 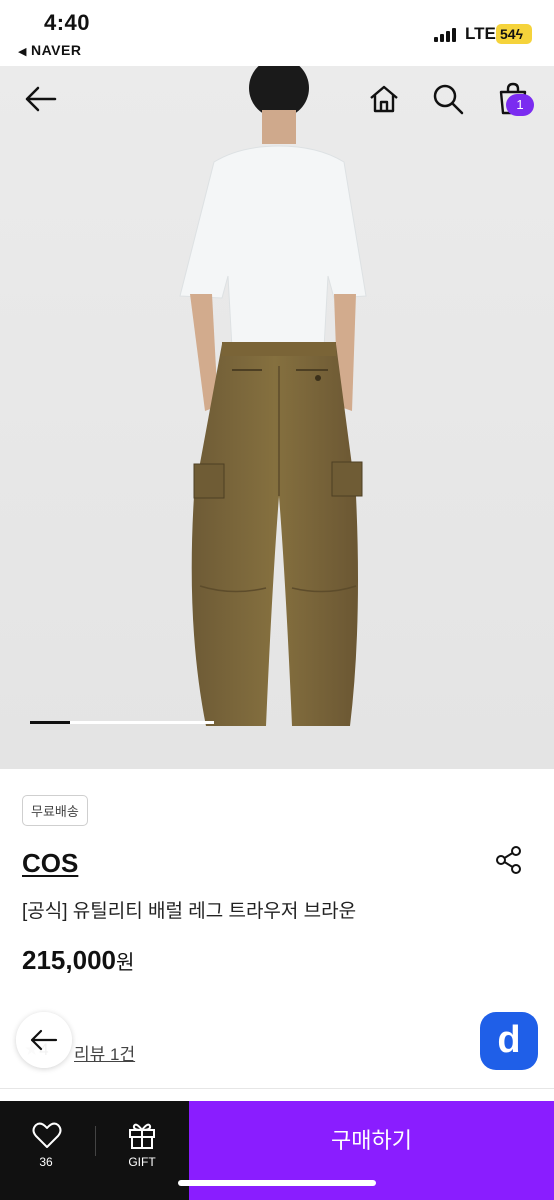 What do you see at coordinates (69, 960) in the screenshot?
I see `price-value: 215,000` at bounding box center [69, 960].